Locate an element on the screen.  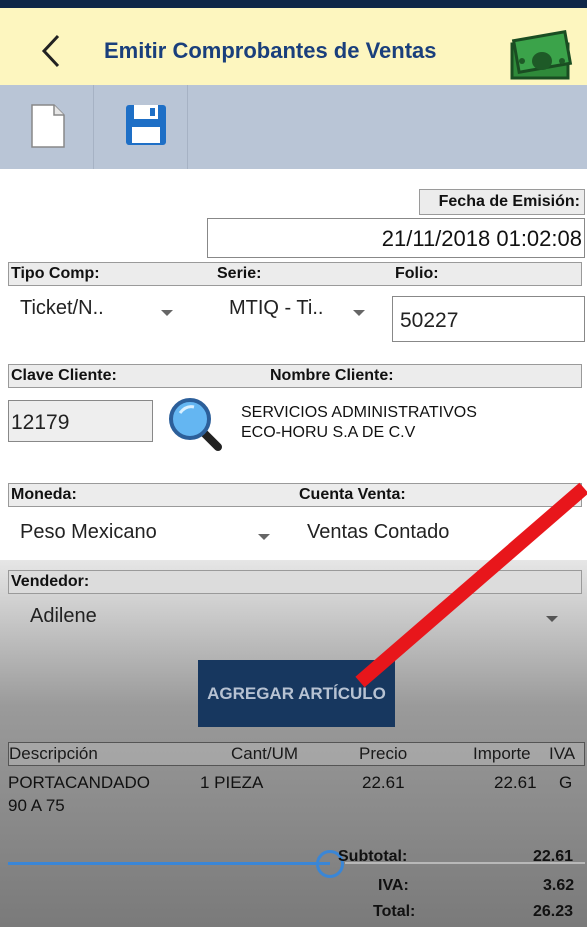
serie-dropdown: MTIQ - Ti.. is located at coordinates (276, 308).